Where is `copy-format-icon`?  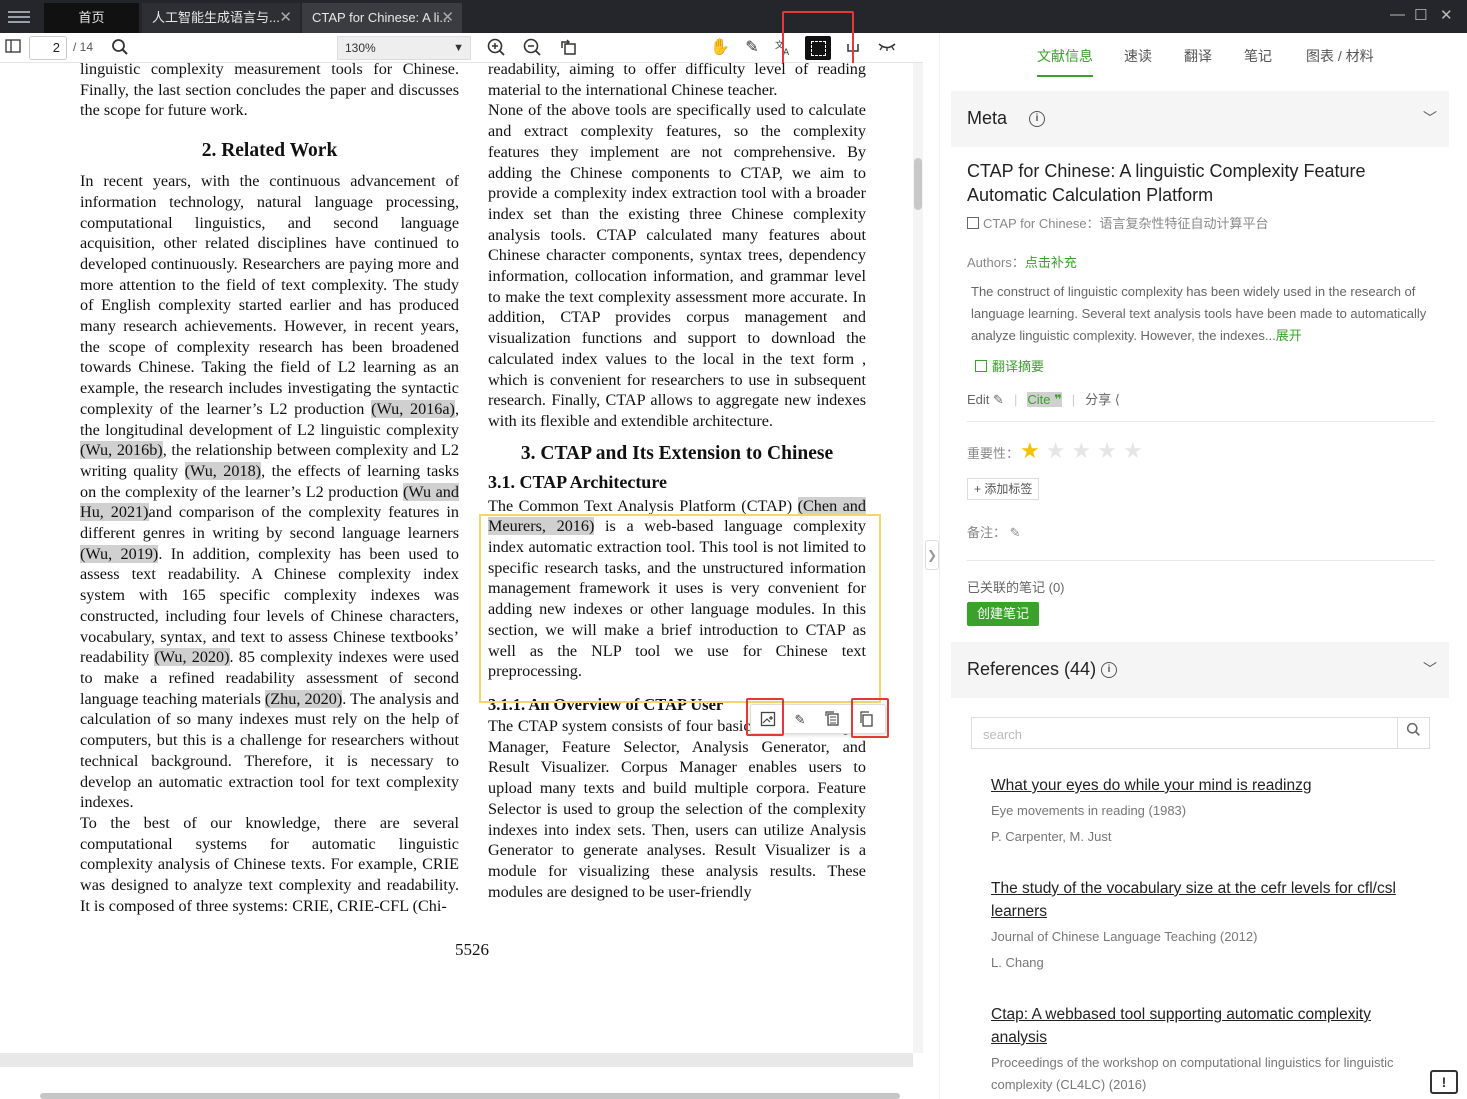 copy-format-icon is located at coordinates (832, 720).